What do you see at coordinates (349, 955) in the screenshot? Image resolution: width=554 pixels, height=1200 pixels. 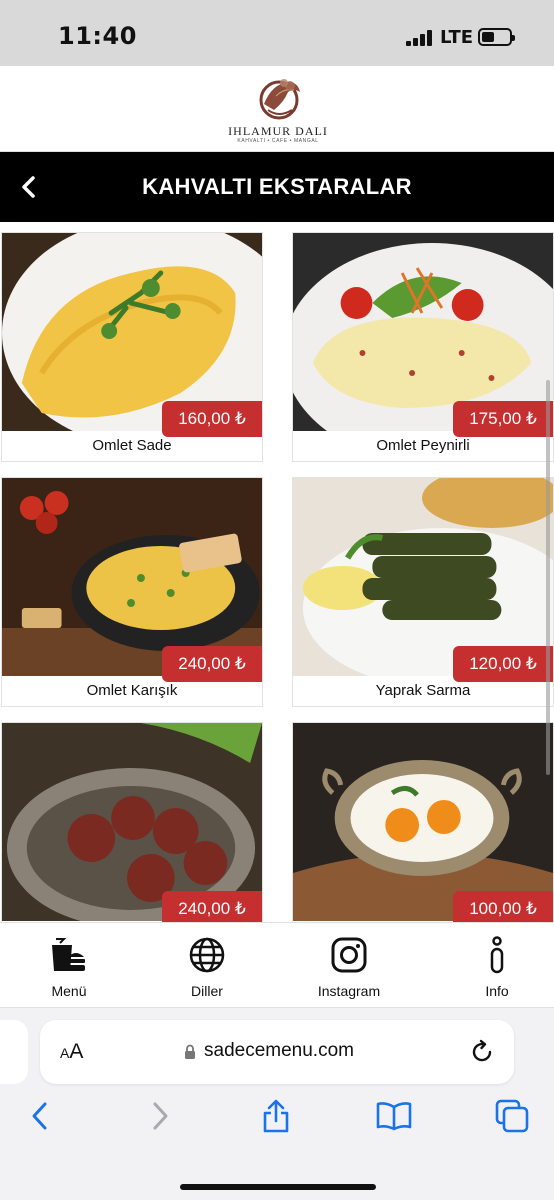 I see `instagram-icon` at bounding box center [349, 955].